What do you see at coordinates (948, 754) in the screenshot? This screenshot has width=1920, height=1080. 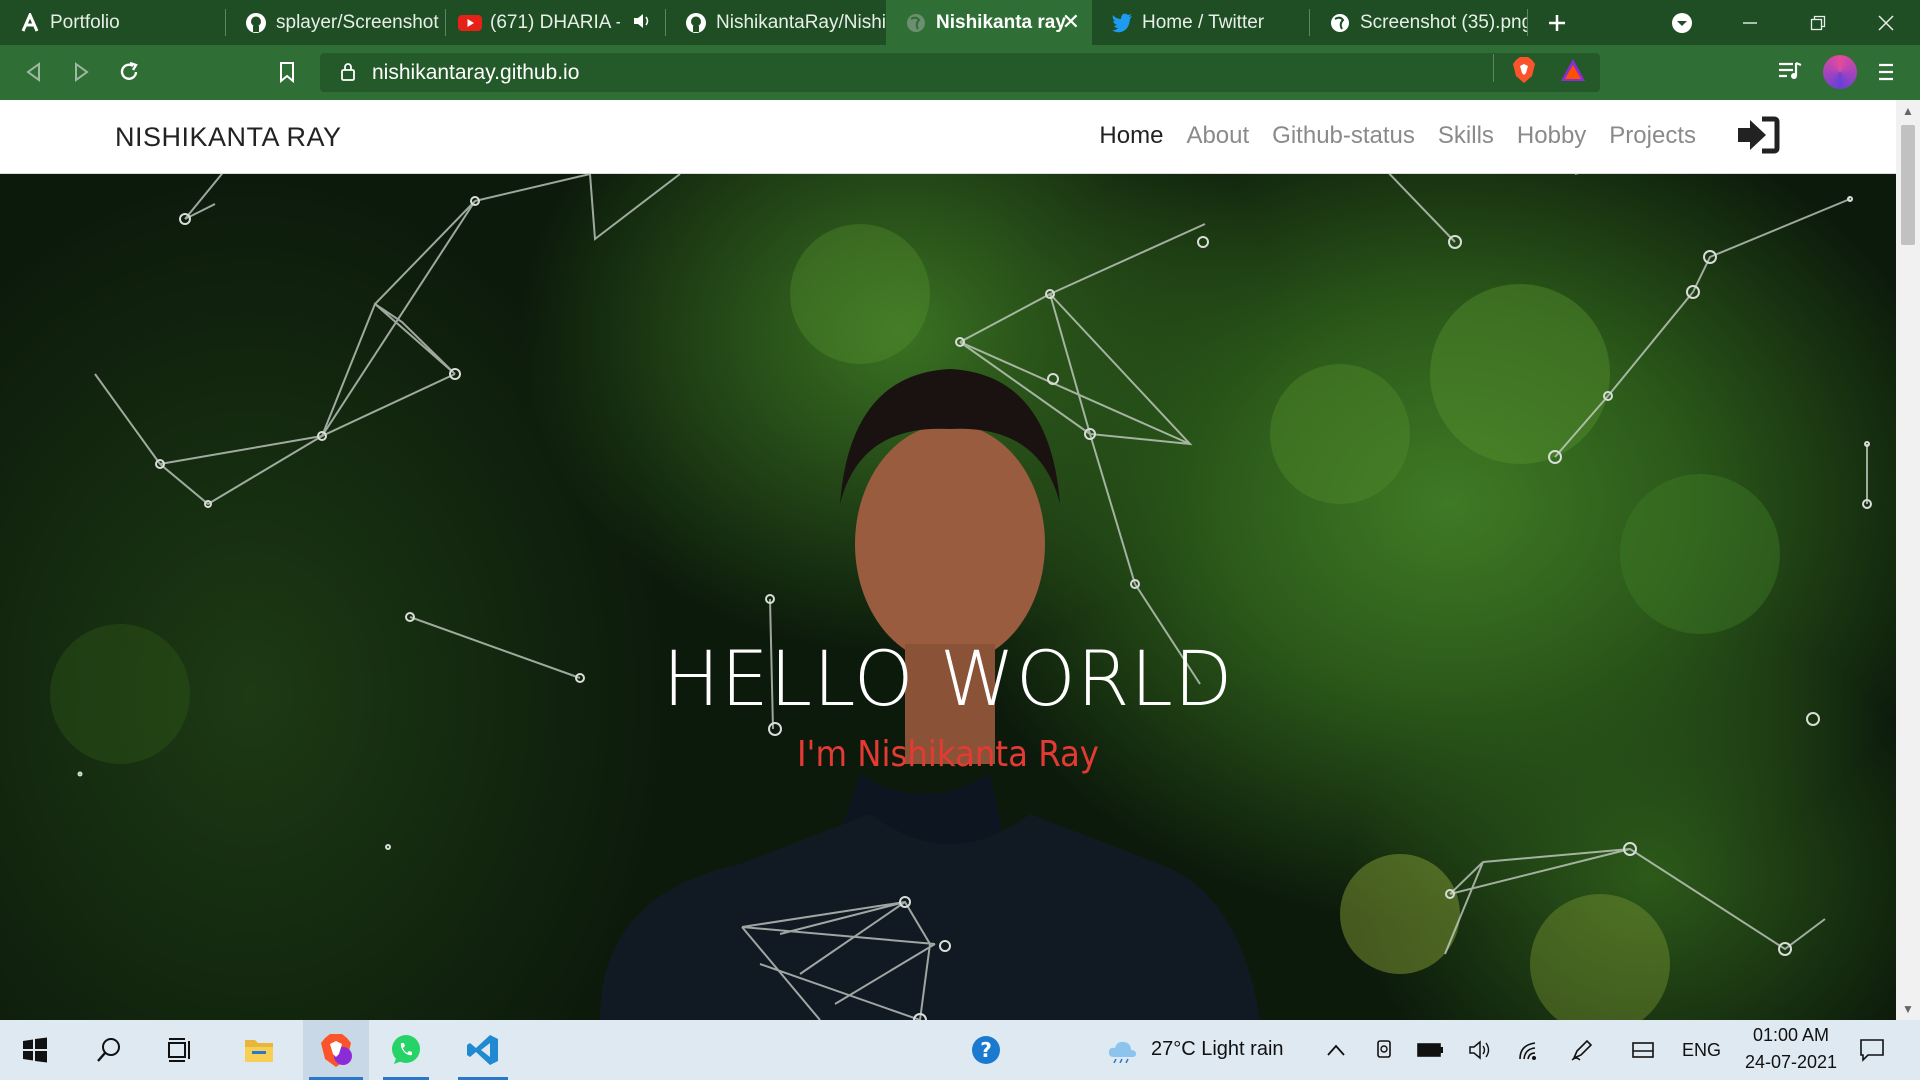 I see `hero-subtitle: I'm Nishikanta Ray` at bounding box center [948, 754].